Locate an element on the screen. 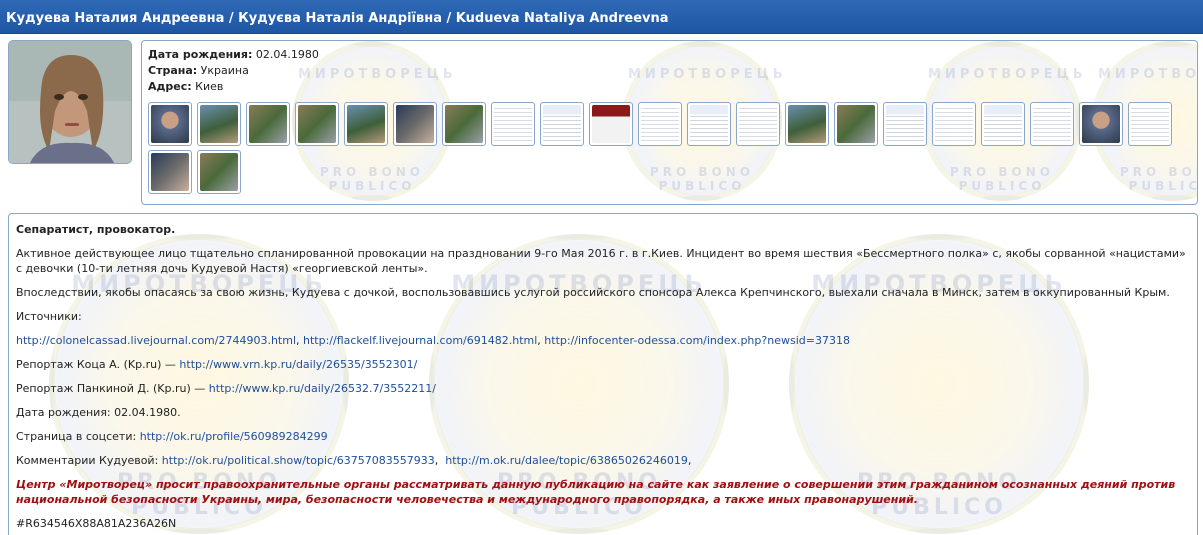 This screenshot has width=1203, height=535. country-row: Страна: Украина is located at coordinates (233, 71).